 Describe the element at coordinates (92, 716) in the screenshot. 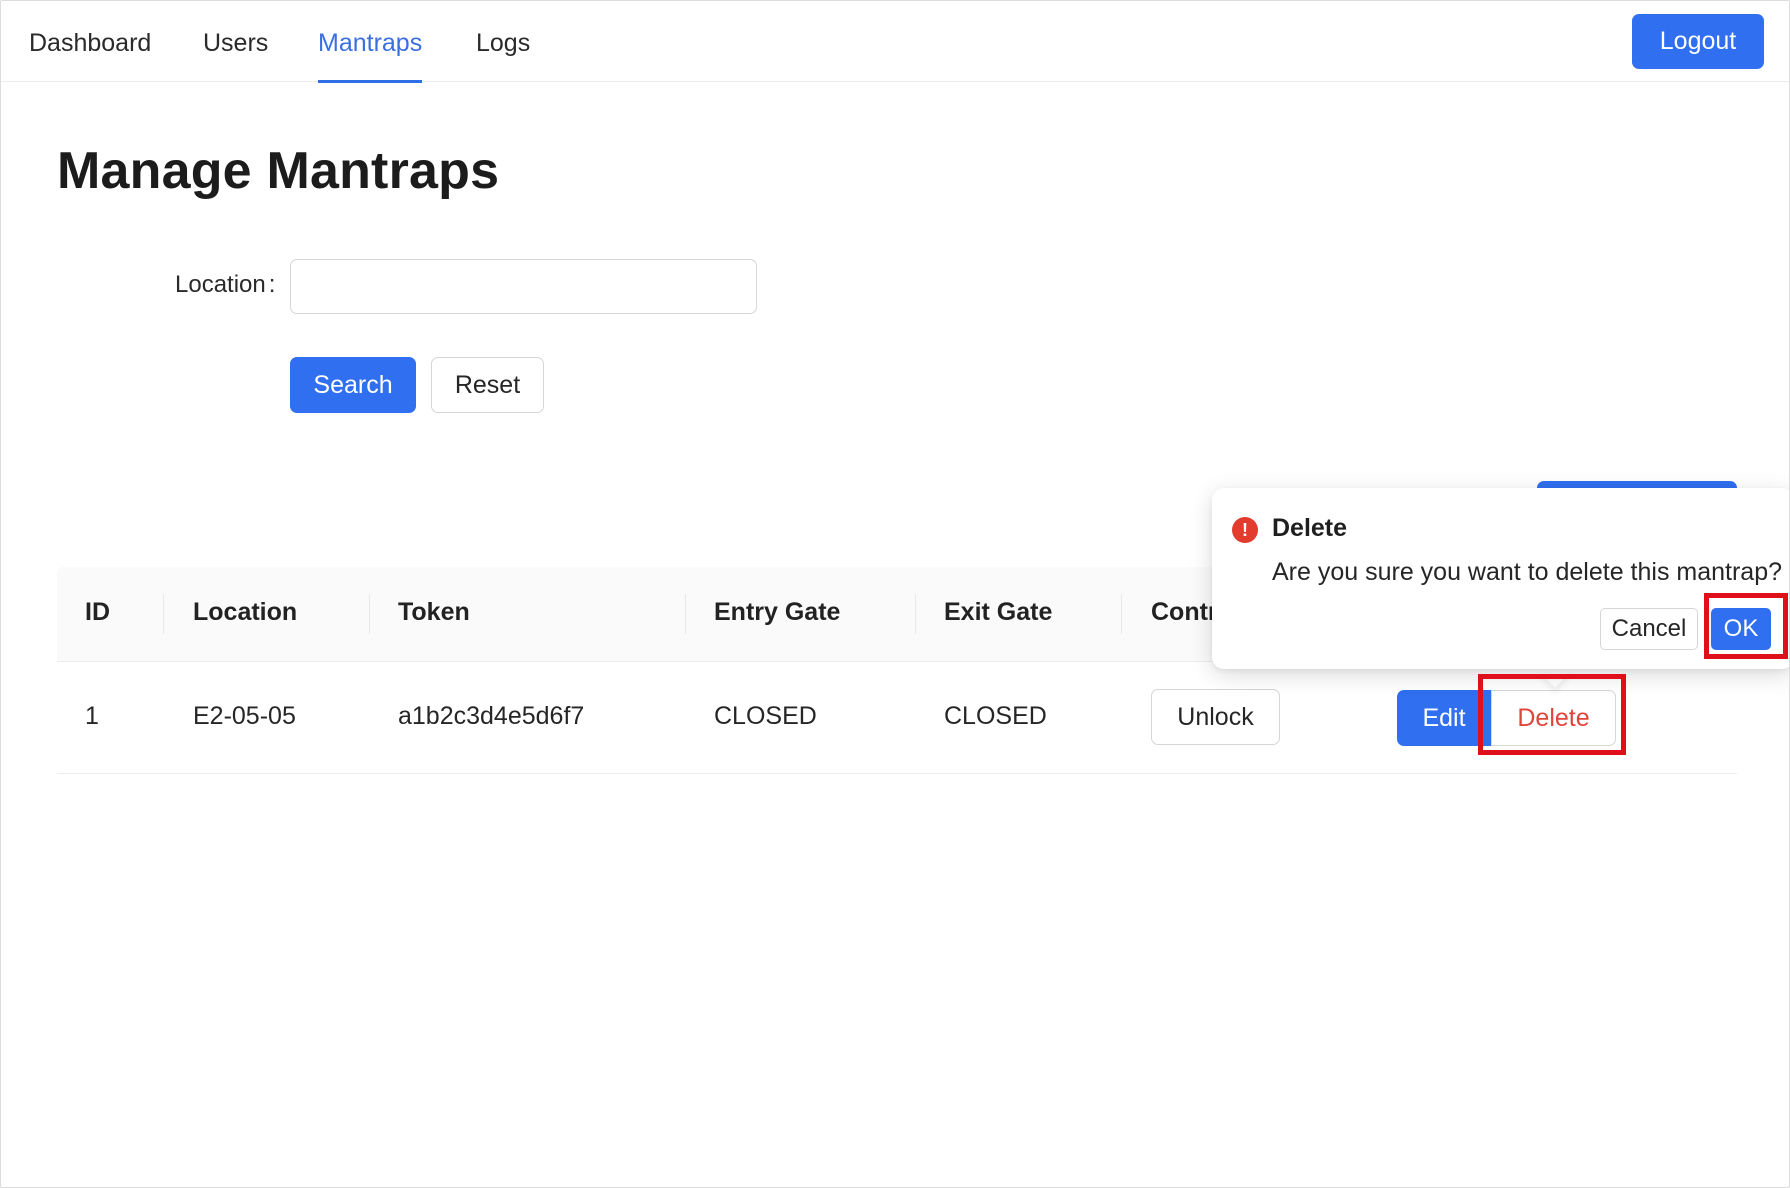

I see `cell-id: 1` at that location.